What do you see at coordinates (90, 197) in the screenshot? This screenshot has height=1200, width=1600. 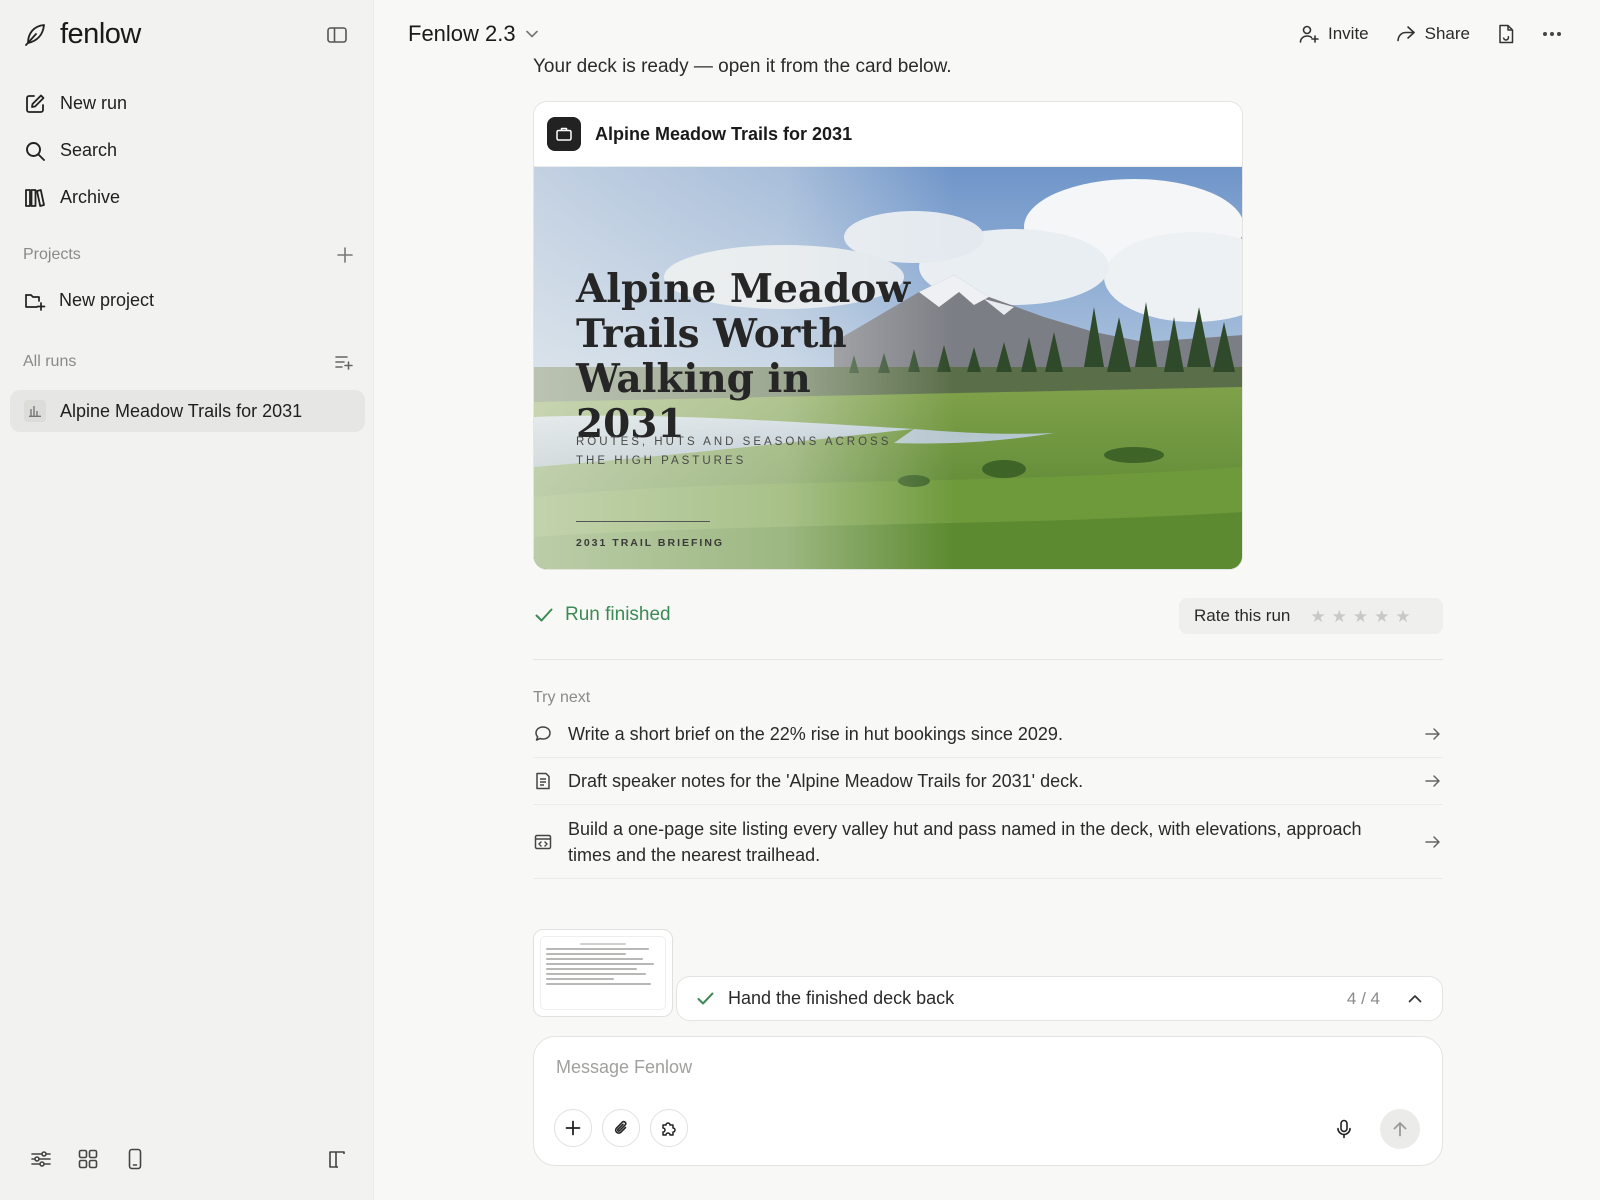 I see `nav-label: Archive` at bounding box center [90, 197].